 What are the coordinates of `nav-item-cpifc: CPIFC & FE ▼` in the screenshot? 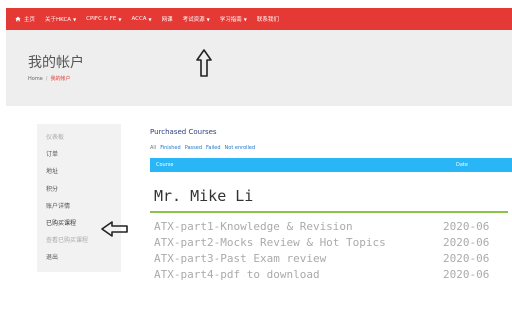 It's located at (103, 19).